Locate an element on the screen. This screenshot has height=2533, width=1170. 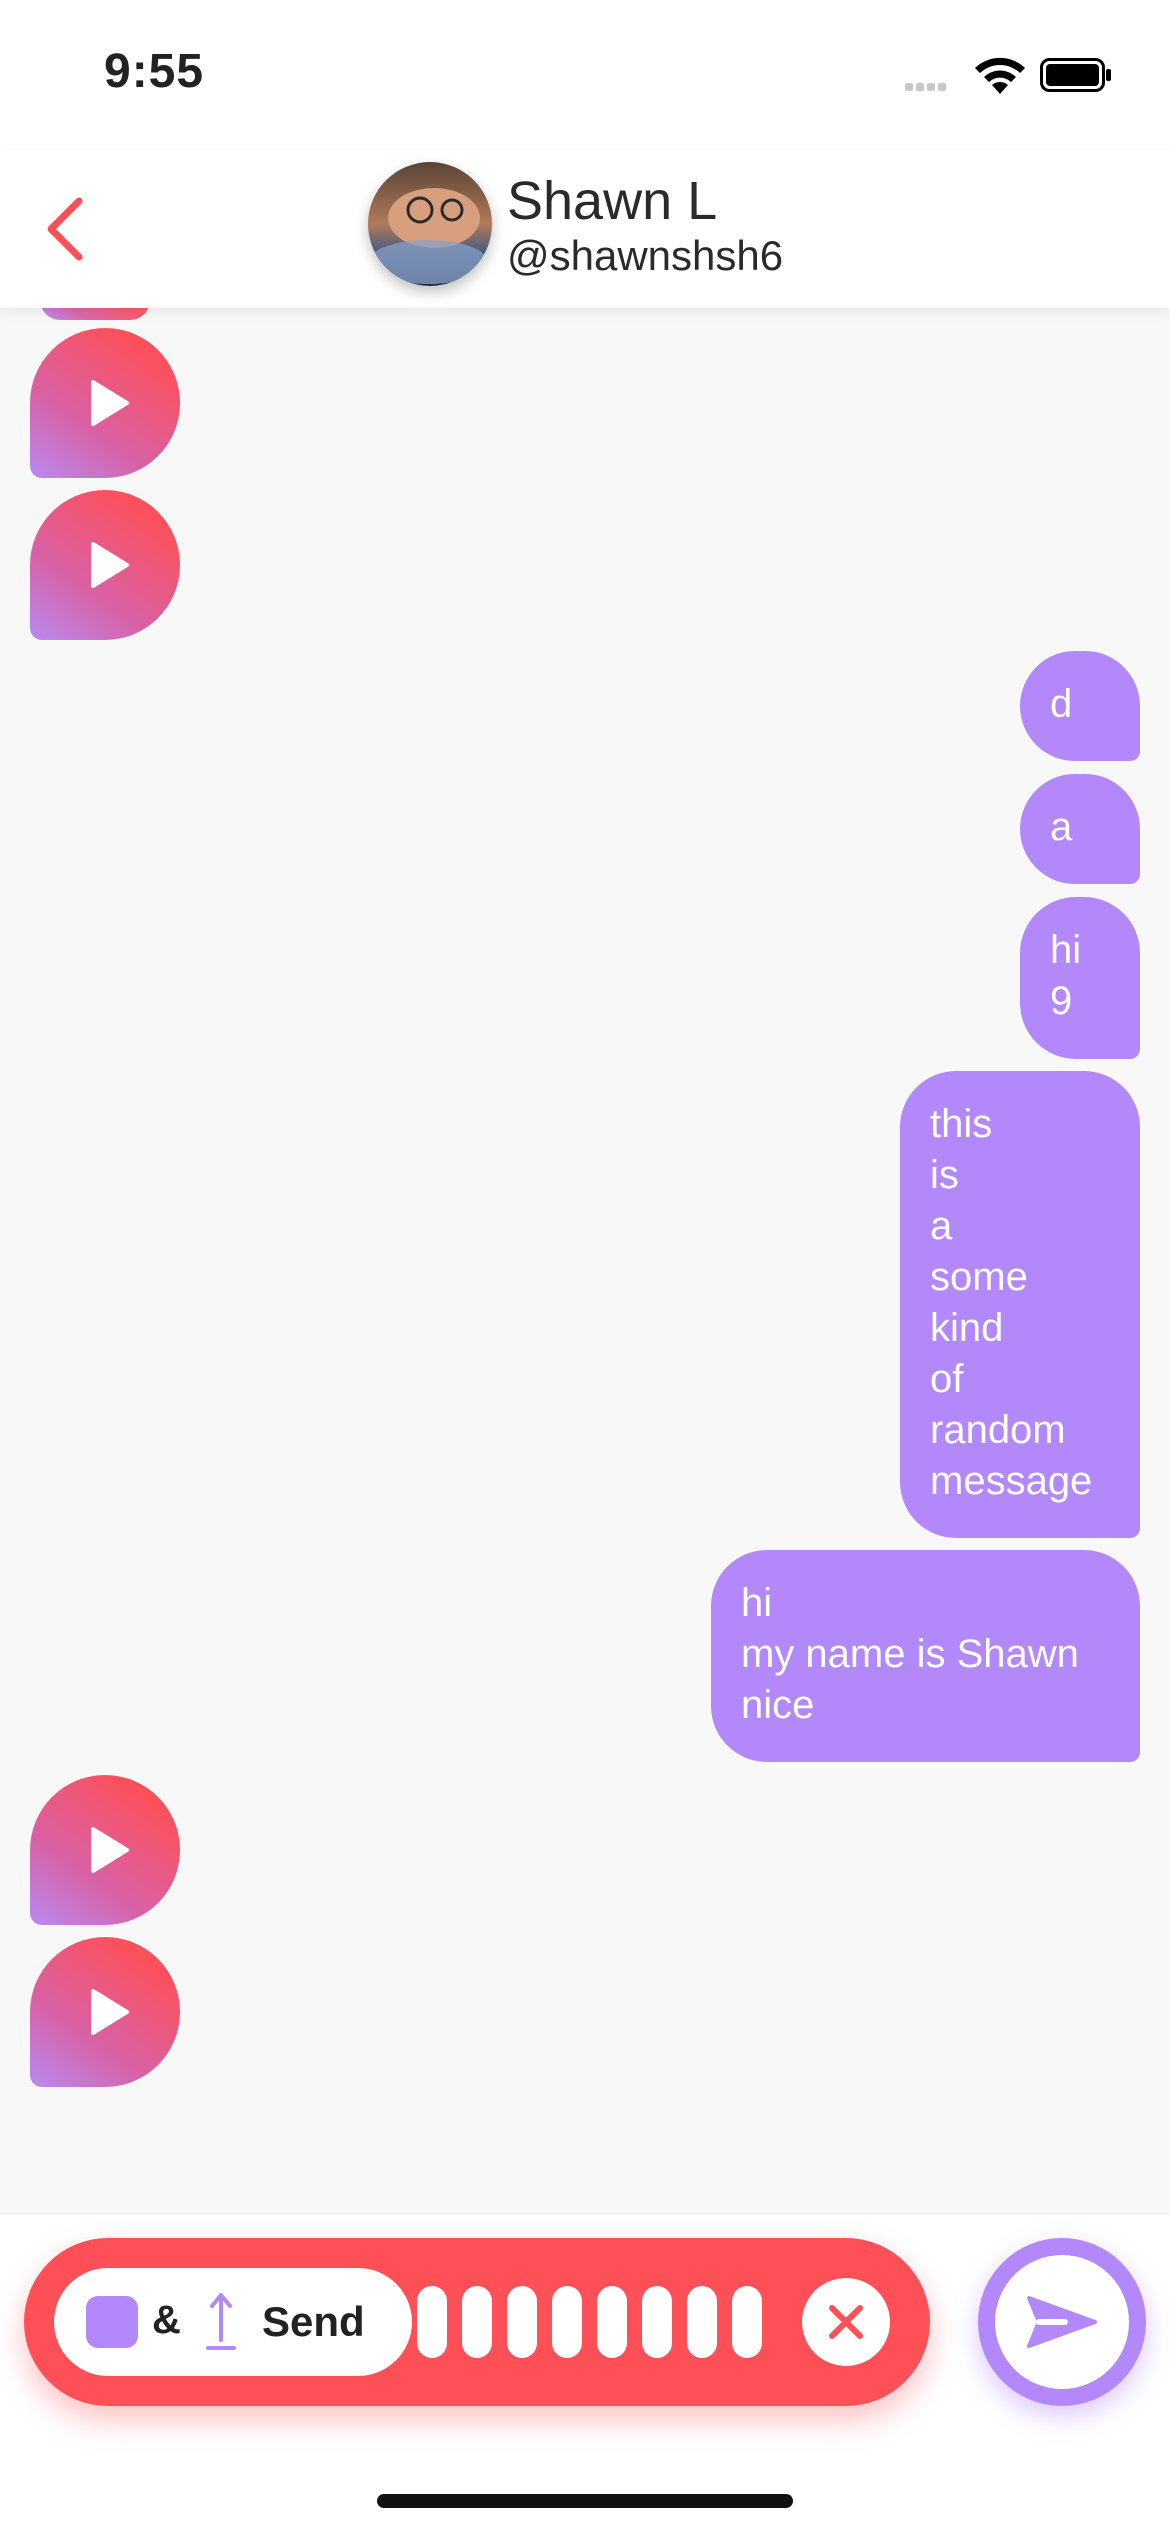
message-line: random is located at coordinates (998, 1430).